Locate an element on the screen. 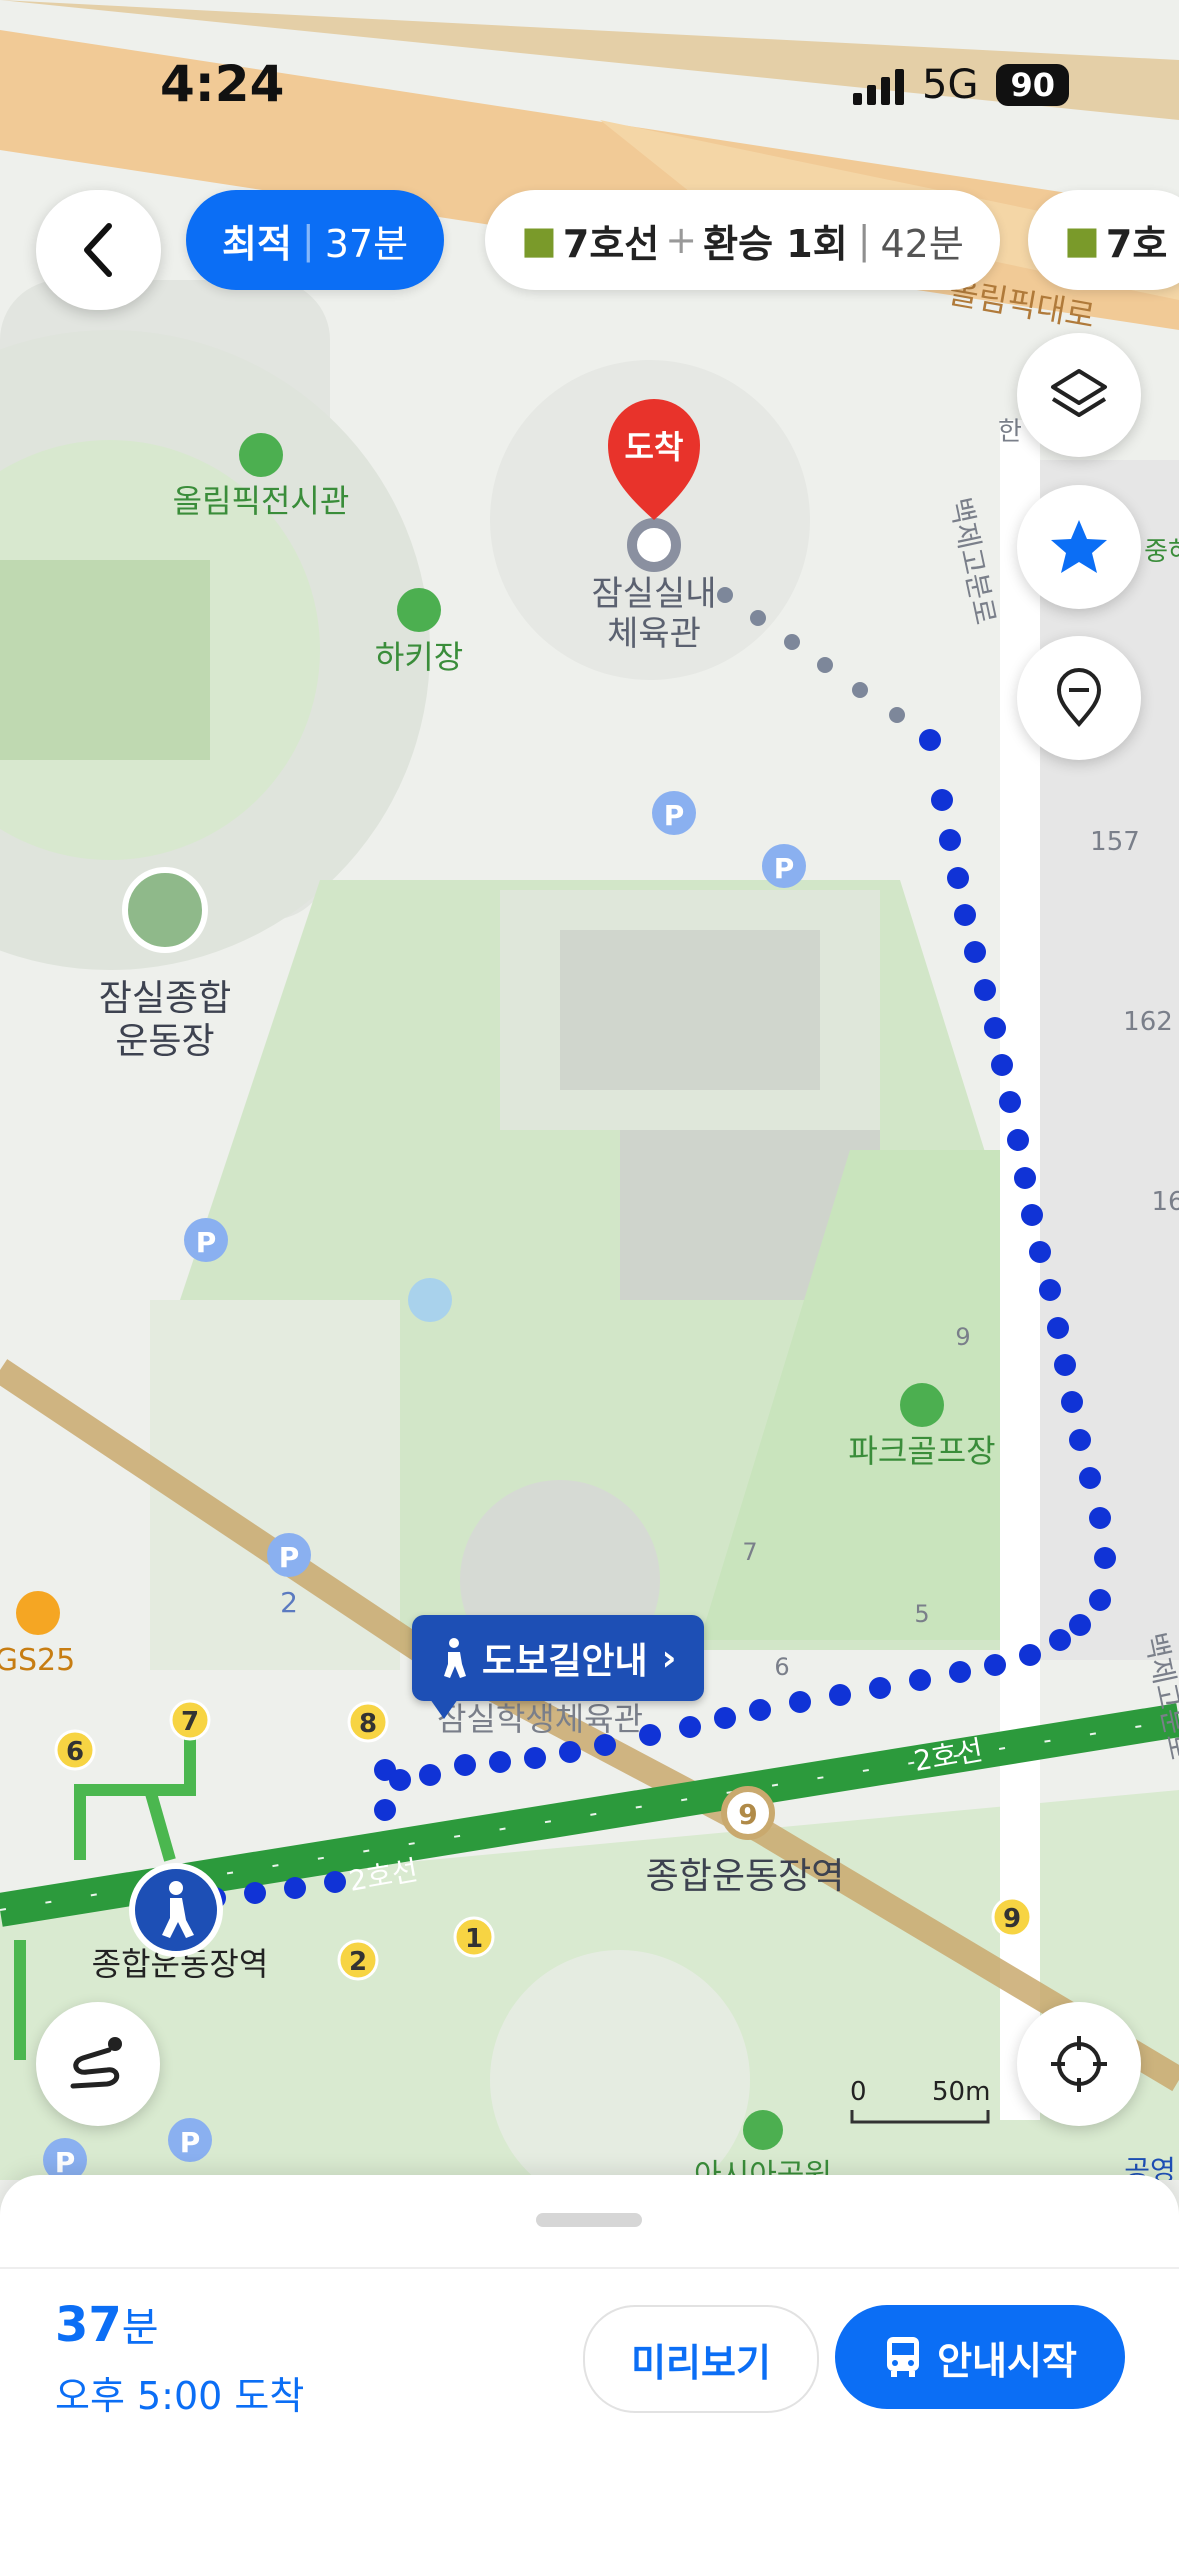 Image resolution: width=1179 pixels, height=2556 pixels. poi-student-gym: 잠실학생체육관 is located at coordinates (540, 1719).